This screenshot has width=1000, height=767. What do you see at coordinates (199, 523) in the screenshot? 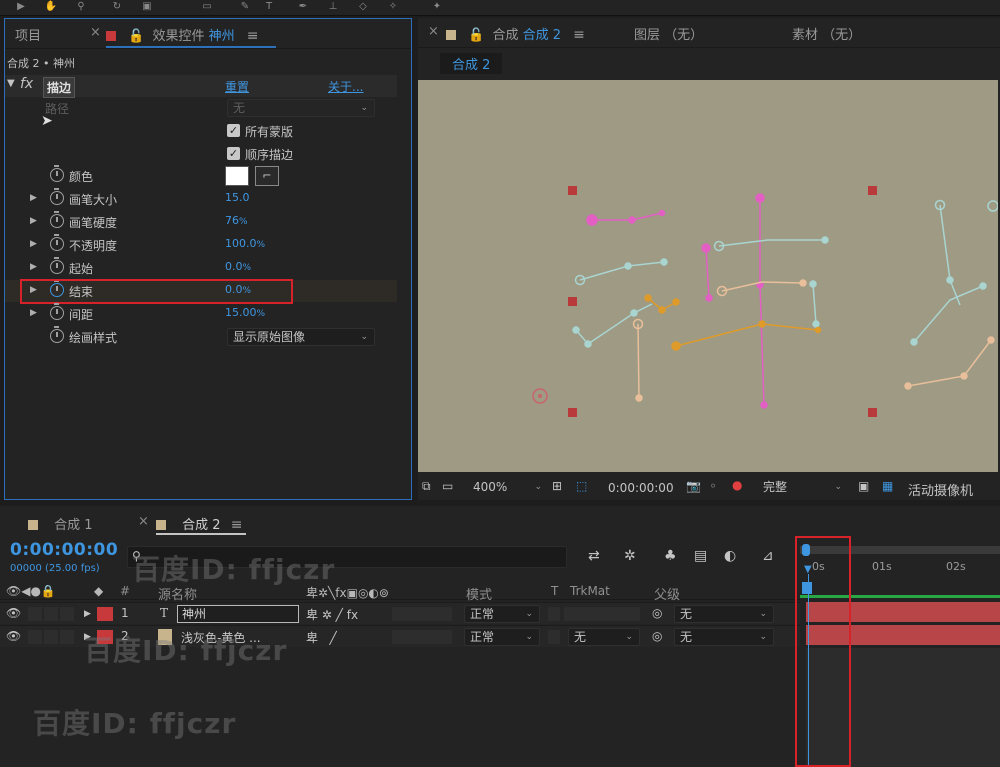
I see `tab-comp-2: 合成 2 ≡` at bounding box center [199, 523].